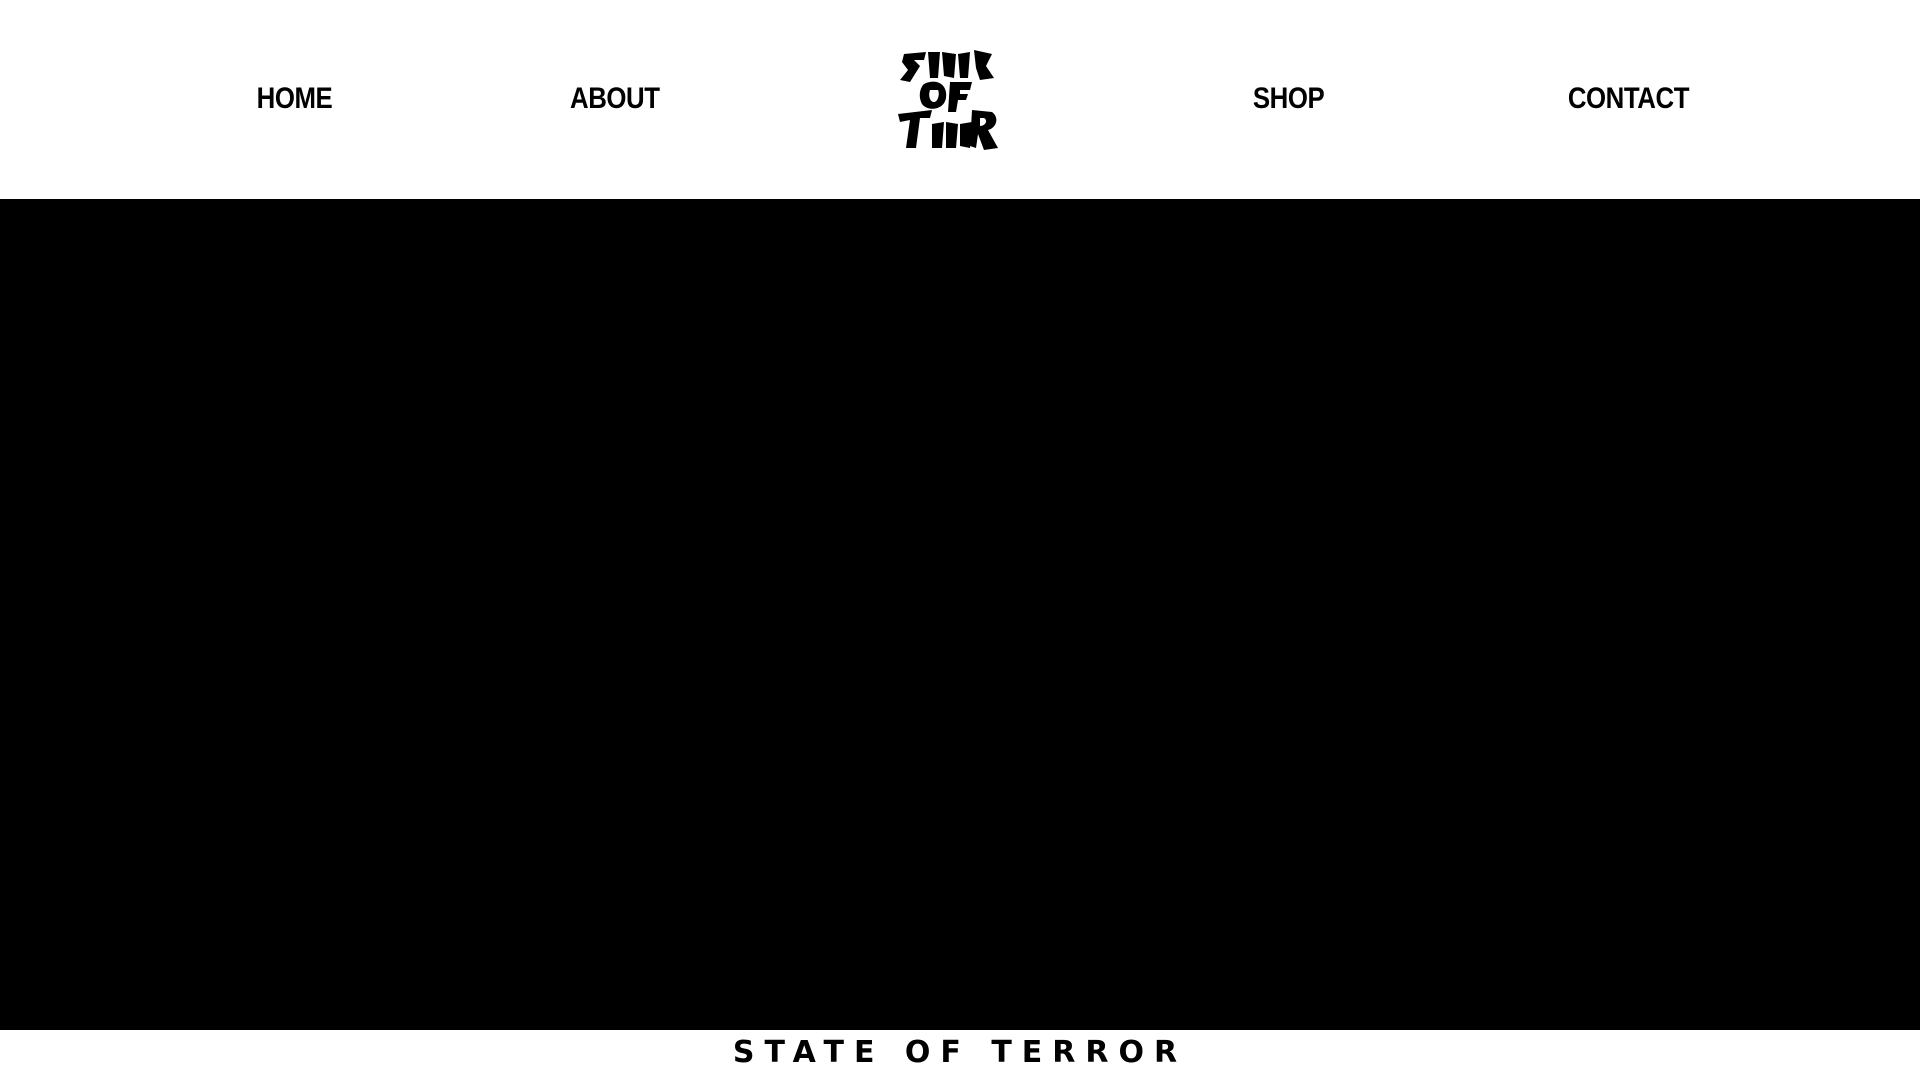  What do you see at coordinates (295, 99) in the screenshot?
I see `nav-home-link: HOME` at bounding box center [295, 99].